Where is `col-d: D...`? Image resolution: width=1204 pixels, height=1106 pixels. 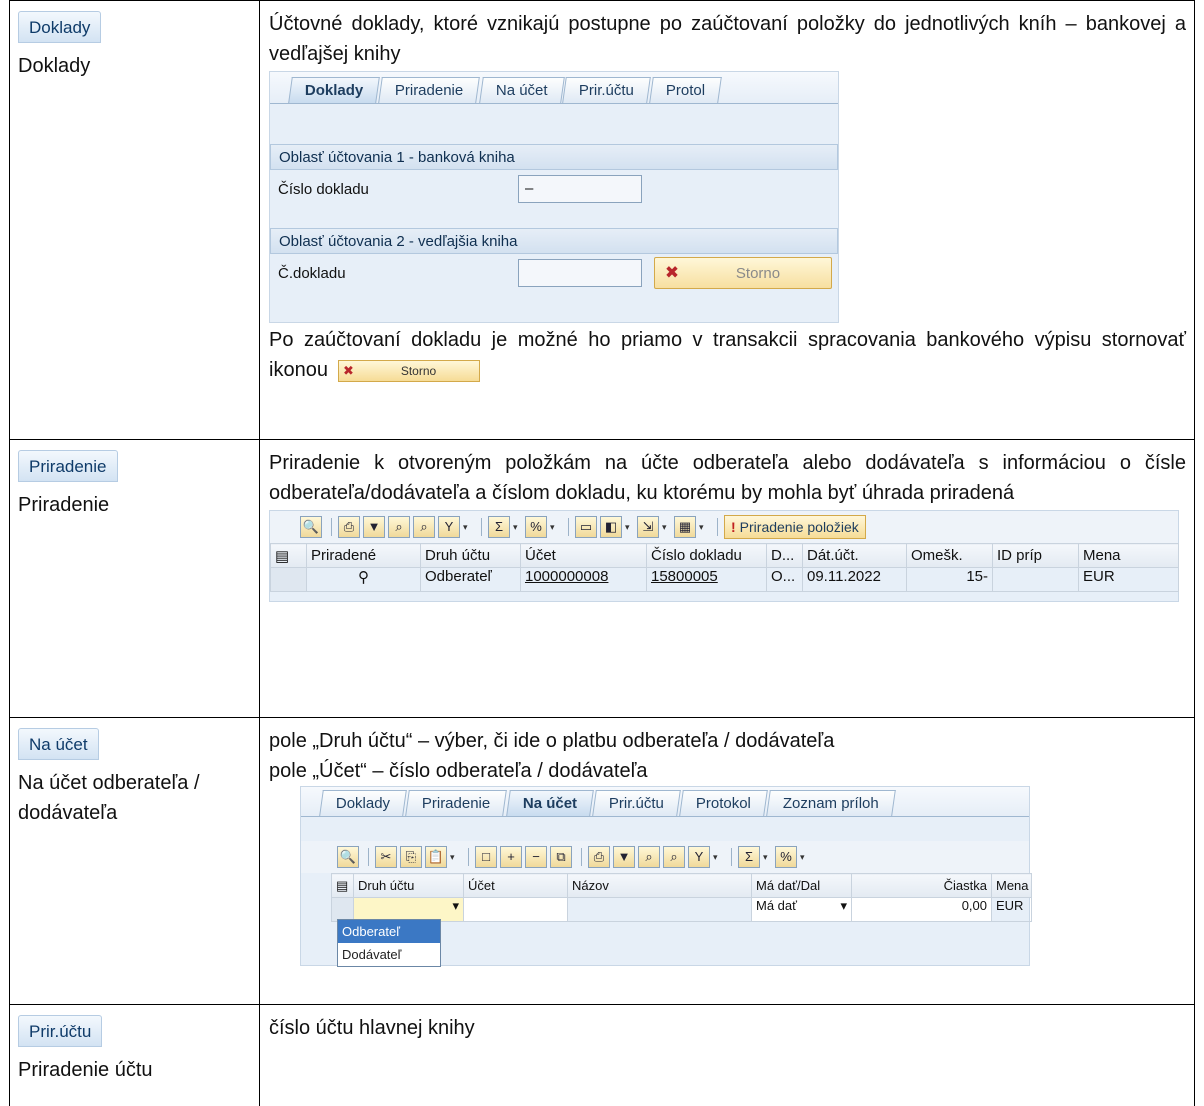 col-d: D... is located at coordinates (784, 555).